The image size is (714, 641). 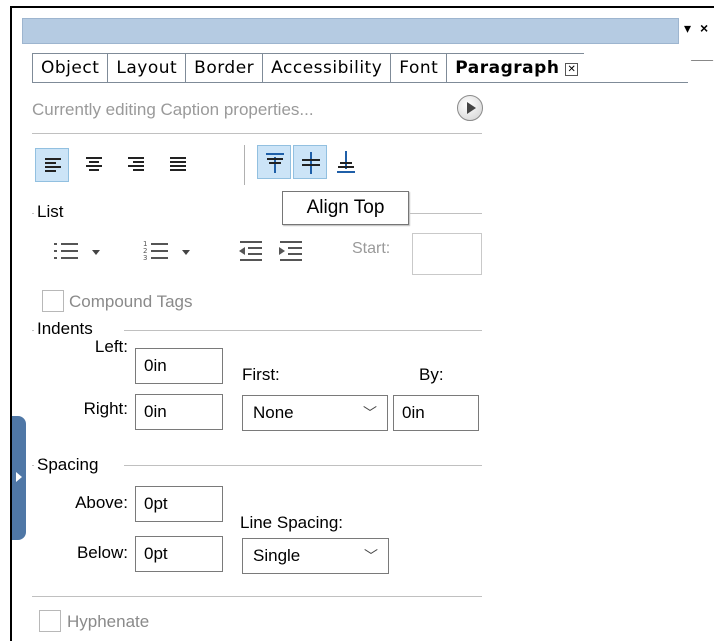 I want to click on spacing-group-line-right, so click(x=303, y=465).